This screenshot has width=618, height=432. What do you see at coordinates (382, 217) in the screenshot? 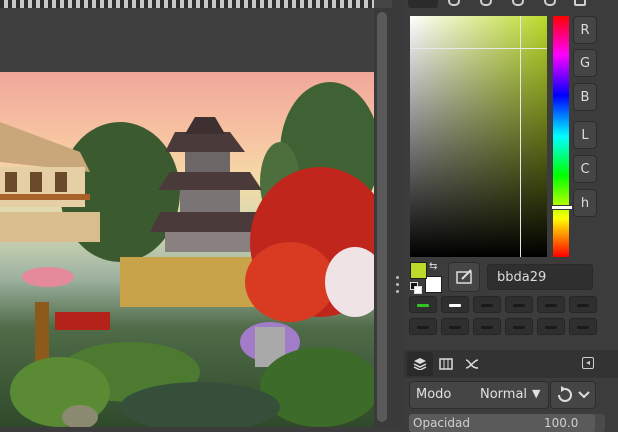
I see `scrollbar-thumb` at bounding box center [382, 217].